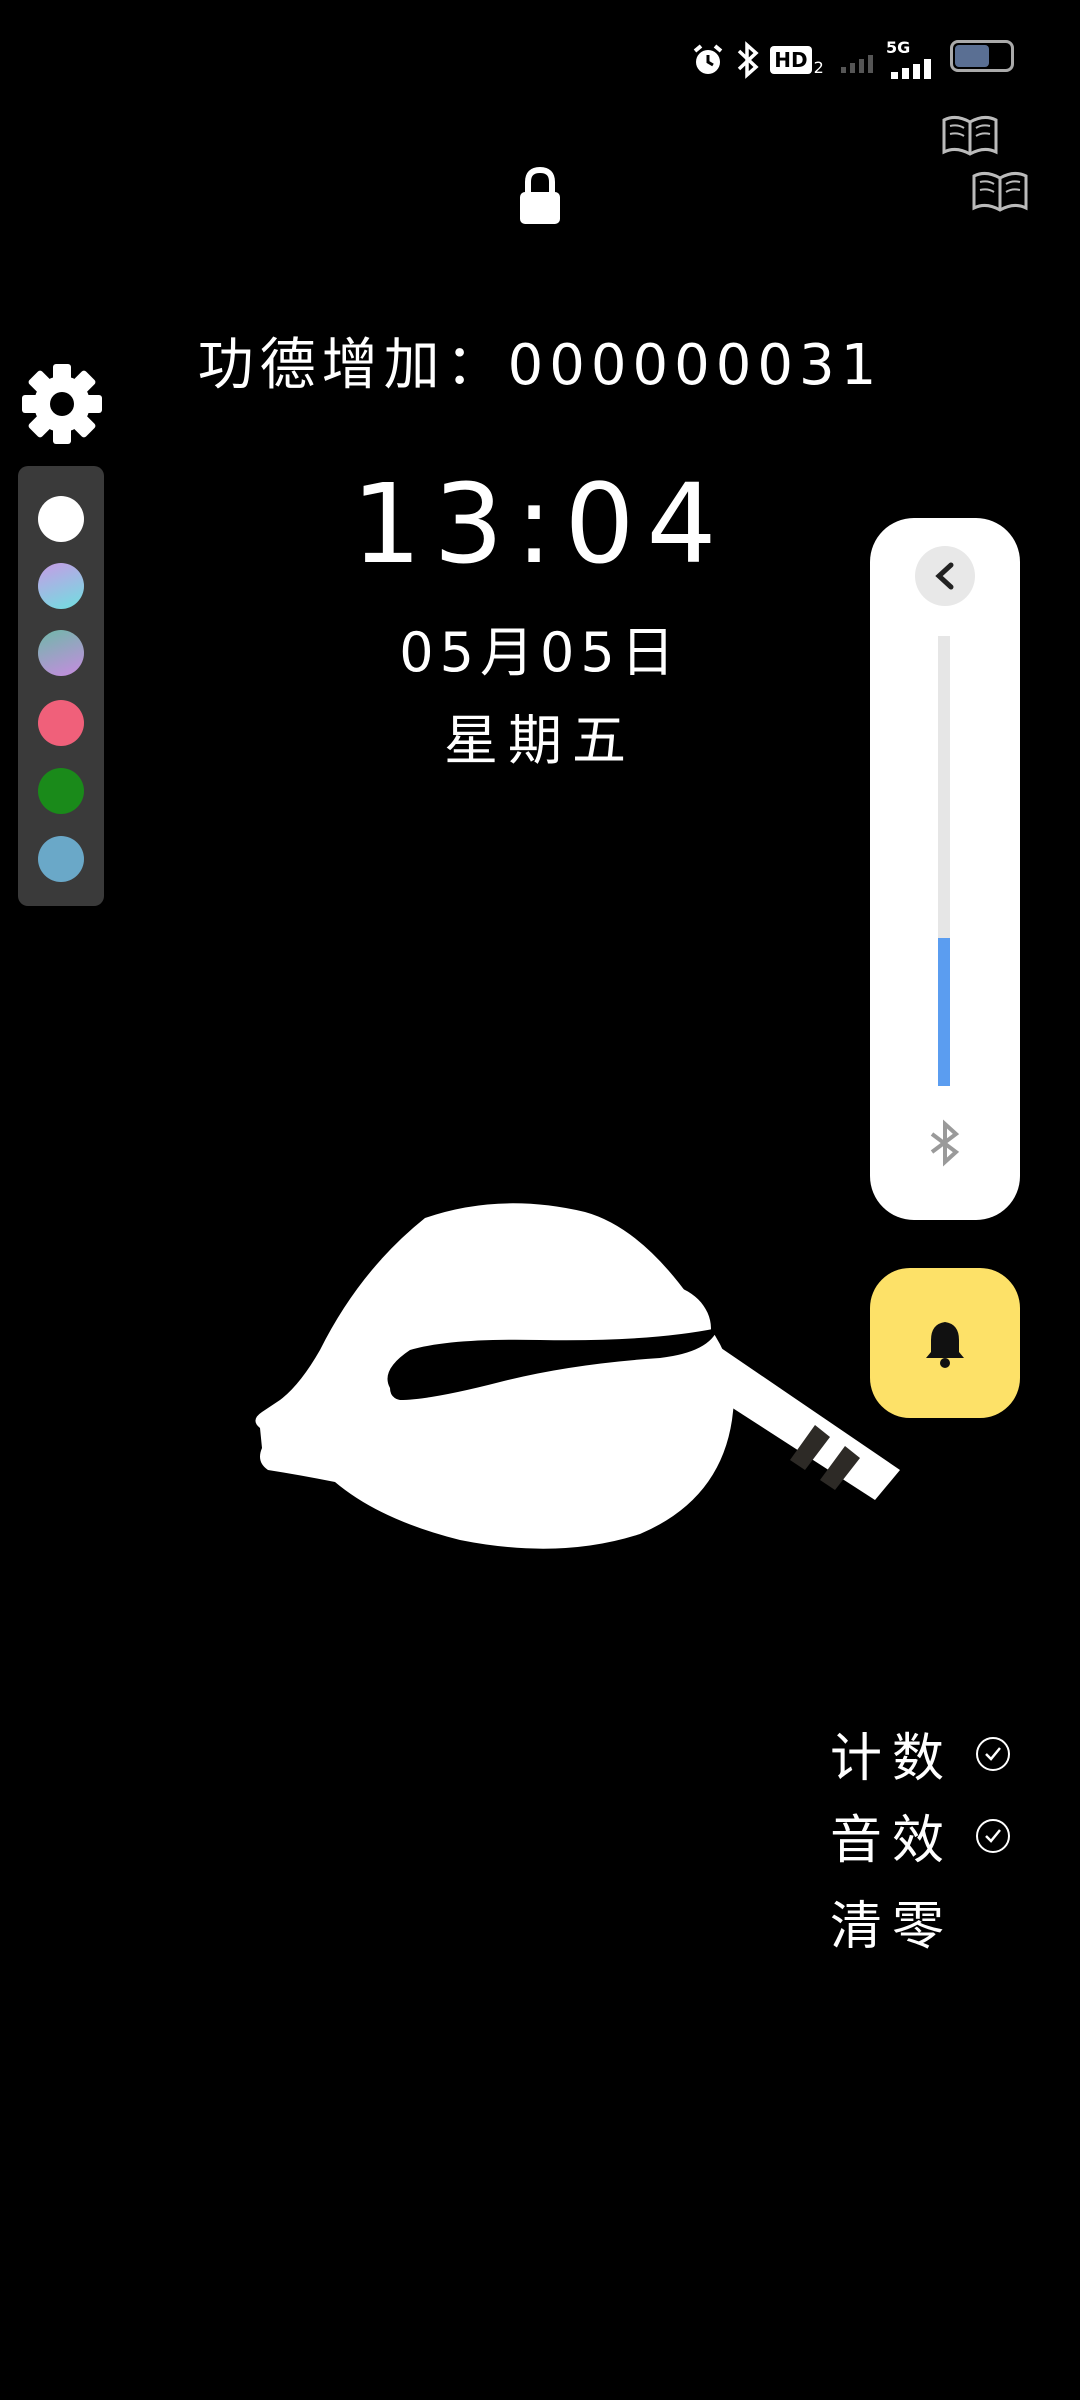 The width and height of the screenshot is (1080, 2400). I want to click on bluetooth-output-icon, so click(945, 1143).